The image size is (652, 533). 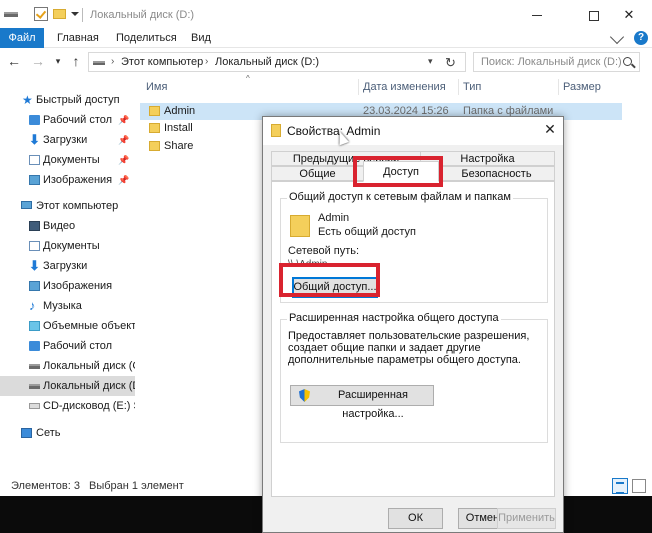 I want to click on sidebar-item-label: Сеть, so click(x=48, y=433).